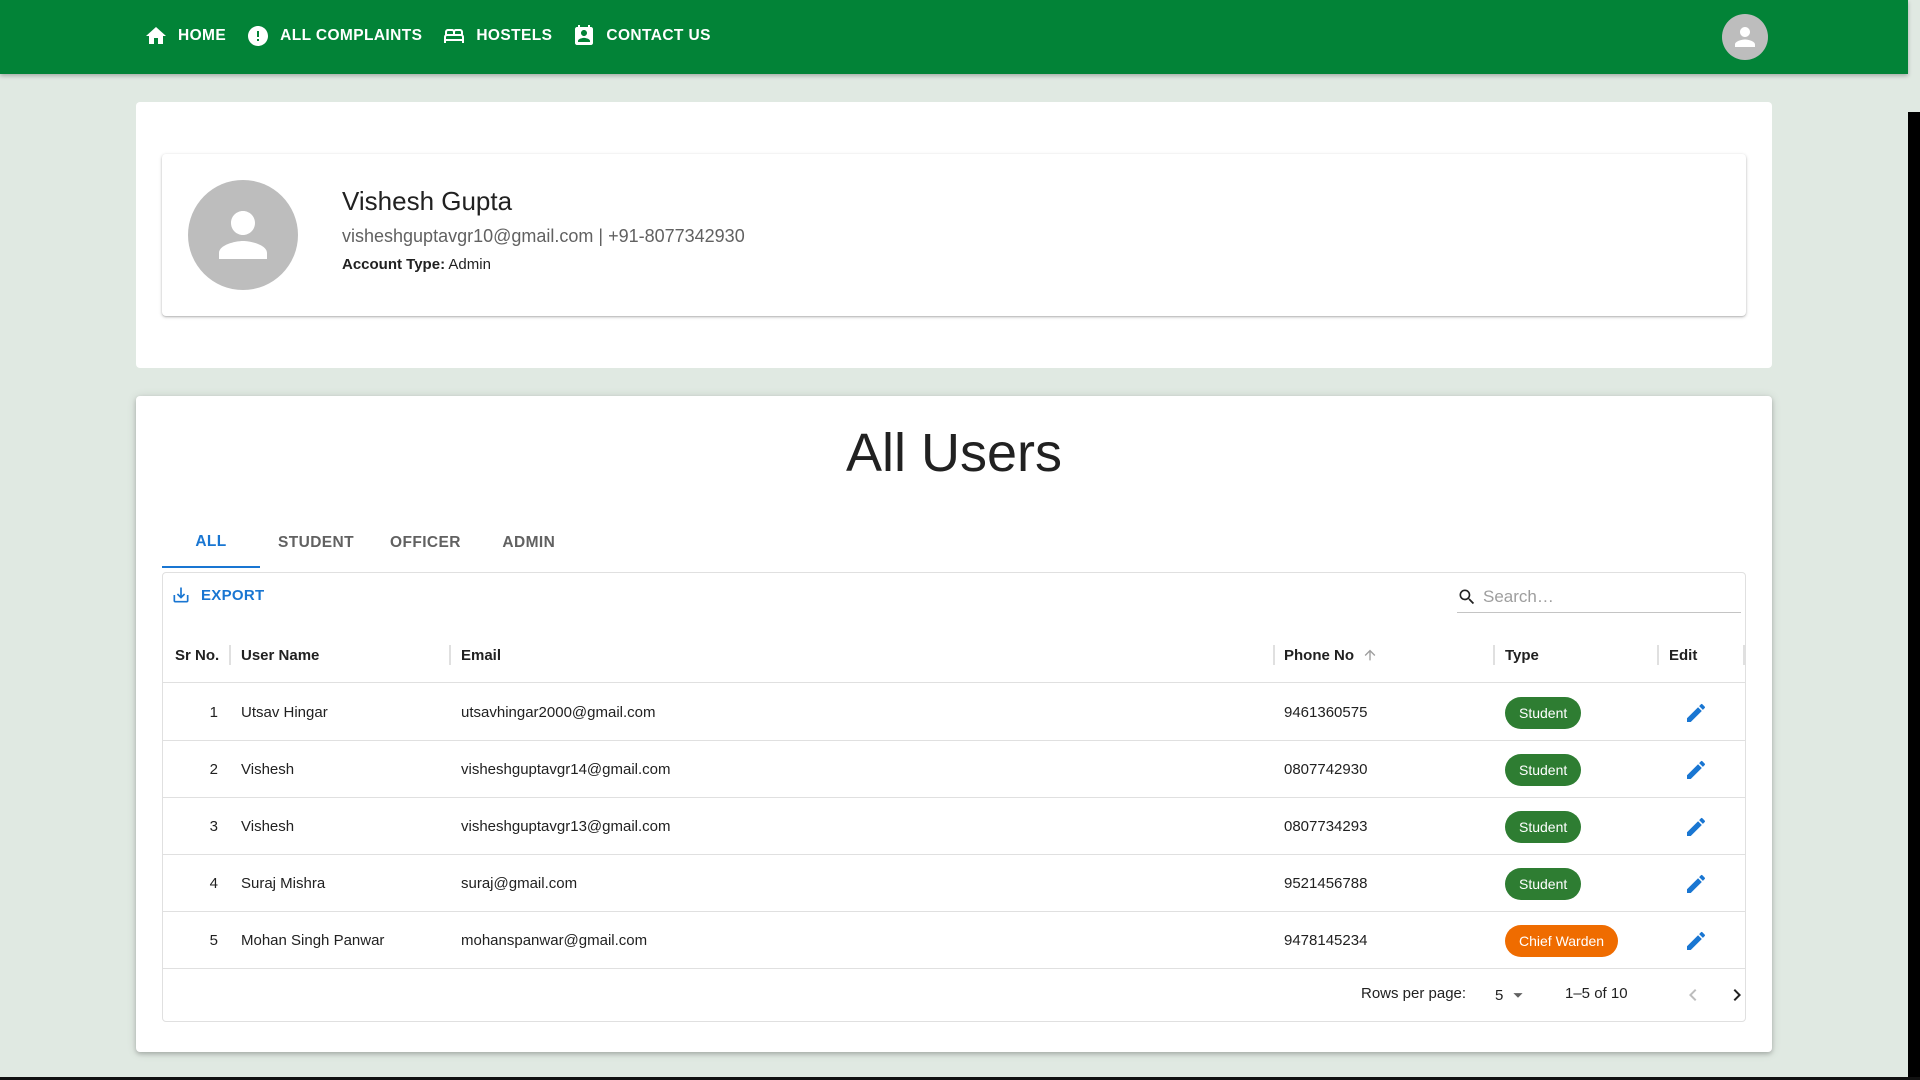 The height and width of the screenshot is (1080, 1920). I want to click on chevron-right-icon, so click(1737, 995).